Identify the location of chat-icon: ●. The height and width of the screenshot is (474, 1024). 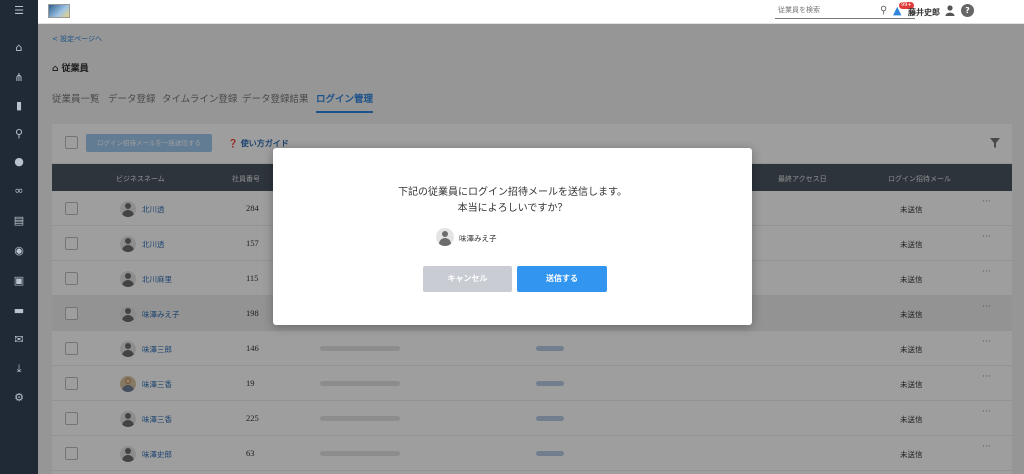
(19, 162).